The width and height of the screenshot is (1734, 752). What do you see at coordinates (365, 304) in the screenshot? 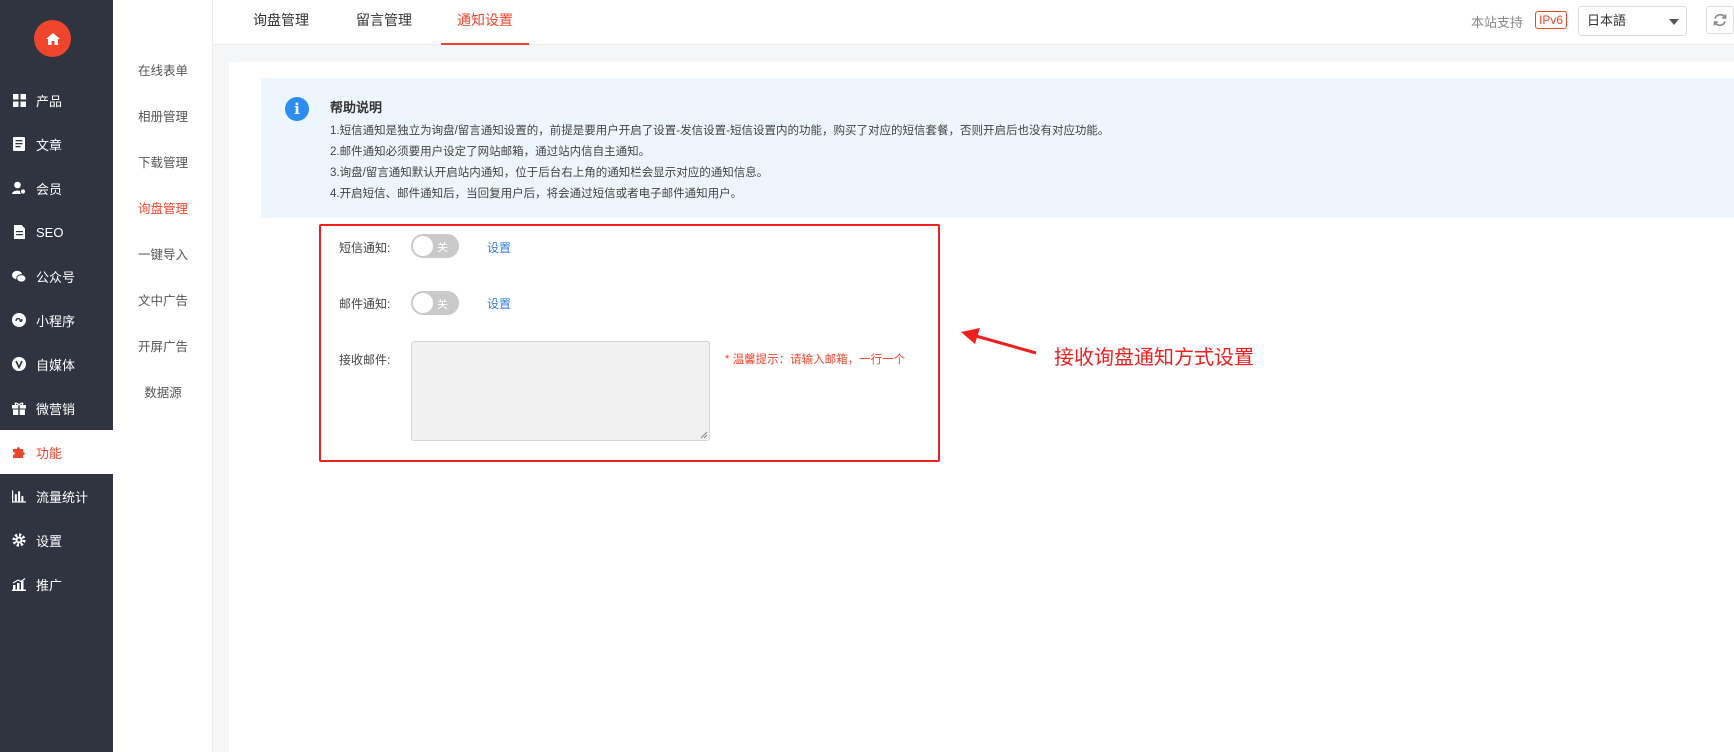
I see `email-notification-label: 邮件通知:` at bounding box center [365, 304].